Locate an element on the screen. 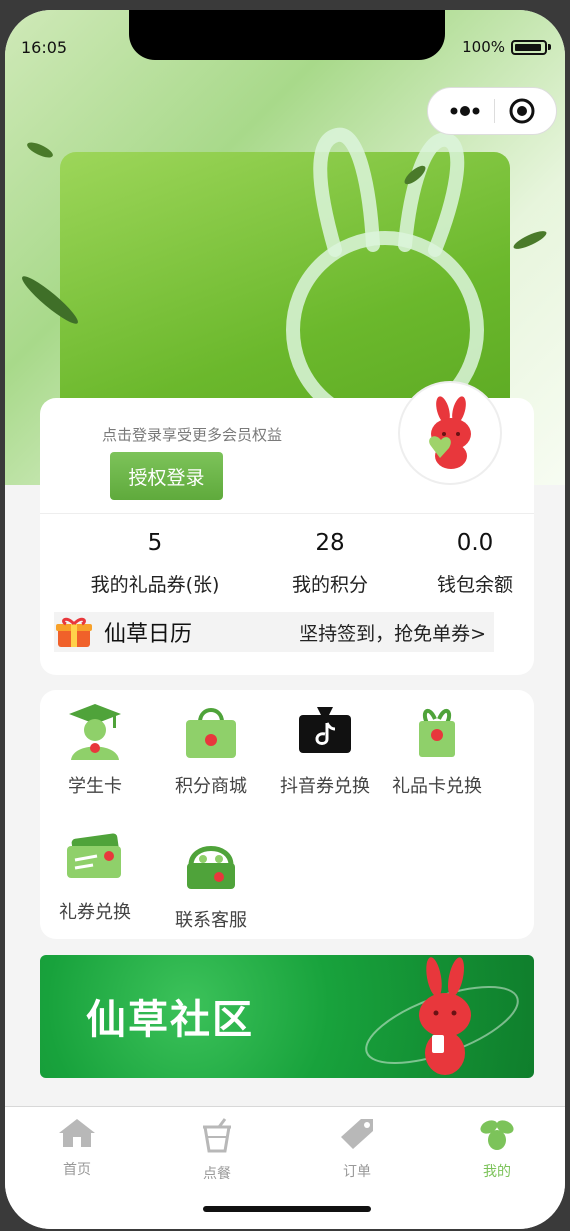  status-battery: 100% is located at coordinates (506, 47).